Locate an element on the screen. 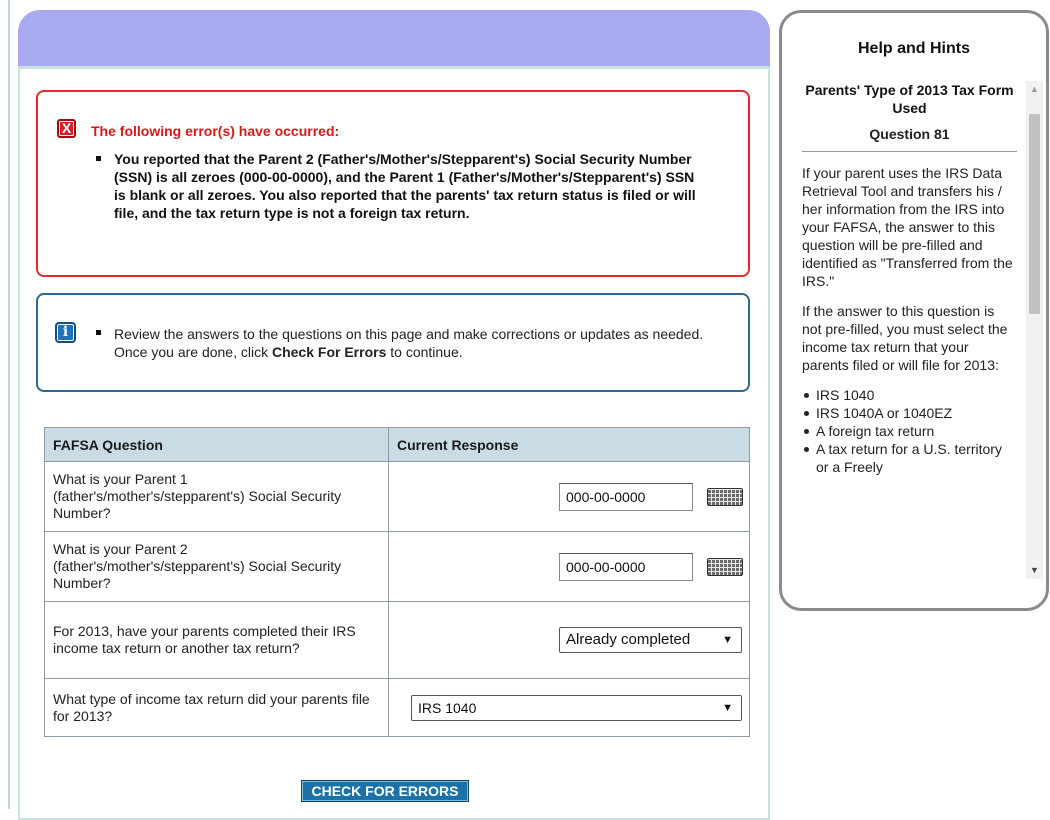  response-cell: IRS 1040 ▼ is located at coordinates (569, 707).